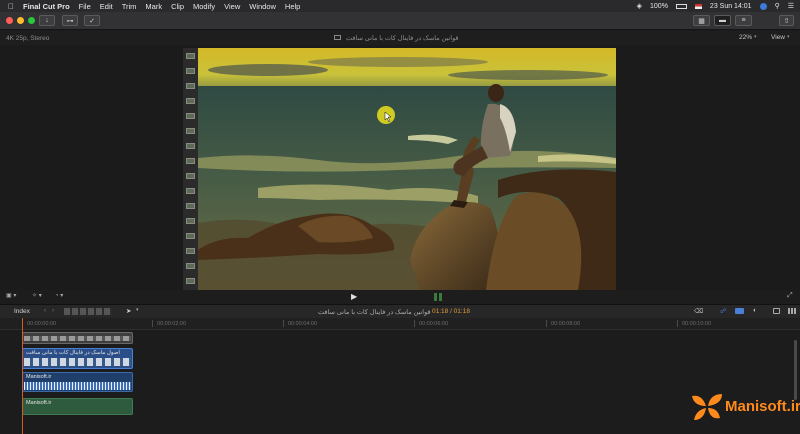  What do you see at coordinates (232, 6) in the screenshot?
I see `menu-view: View` at bounding box center [232, 6].